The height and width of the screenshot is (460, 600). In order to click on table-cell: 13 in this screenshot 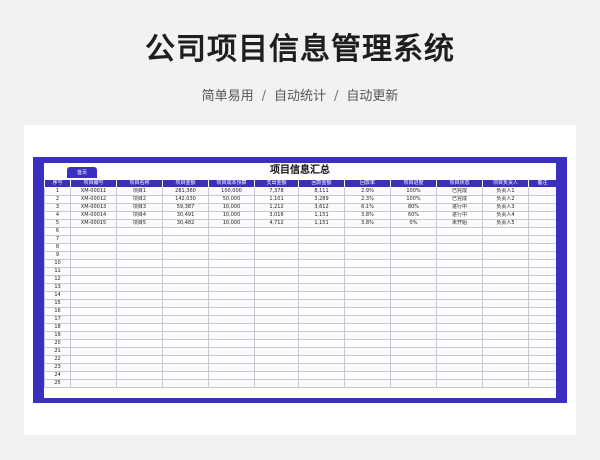, I will do `click(57, 287)`.